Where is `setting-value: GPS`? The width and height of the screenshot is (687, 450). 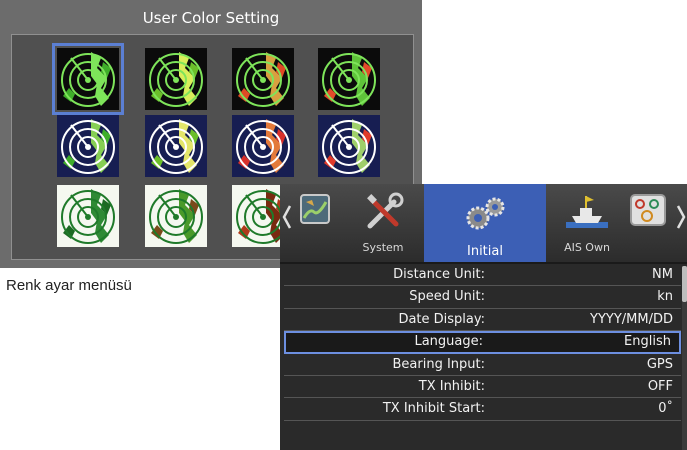
setting-value: GPS is located at coordinates (660, 364).